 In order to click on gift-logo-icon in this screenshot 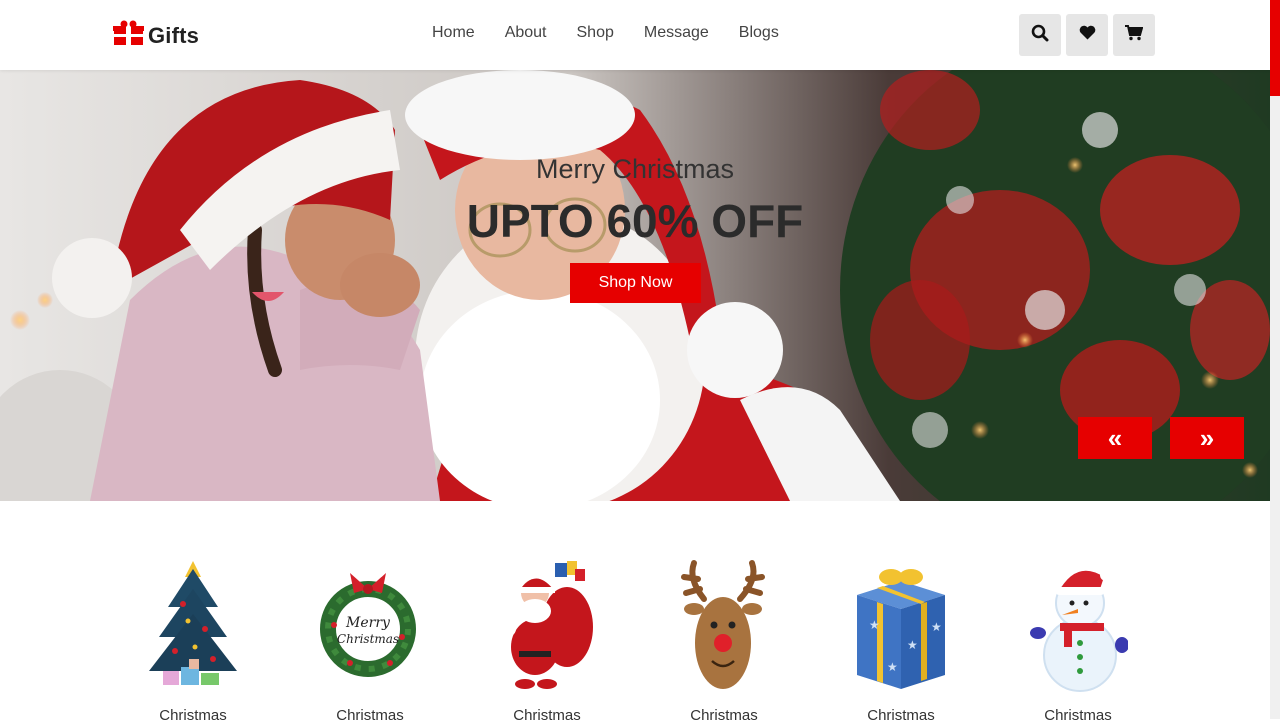, I will do `click(128, 35)`.